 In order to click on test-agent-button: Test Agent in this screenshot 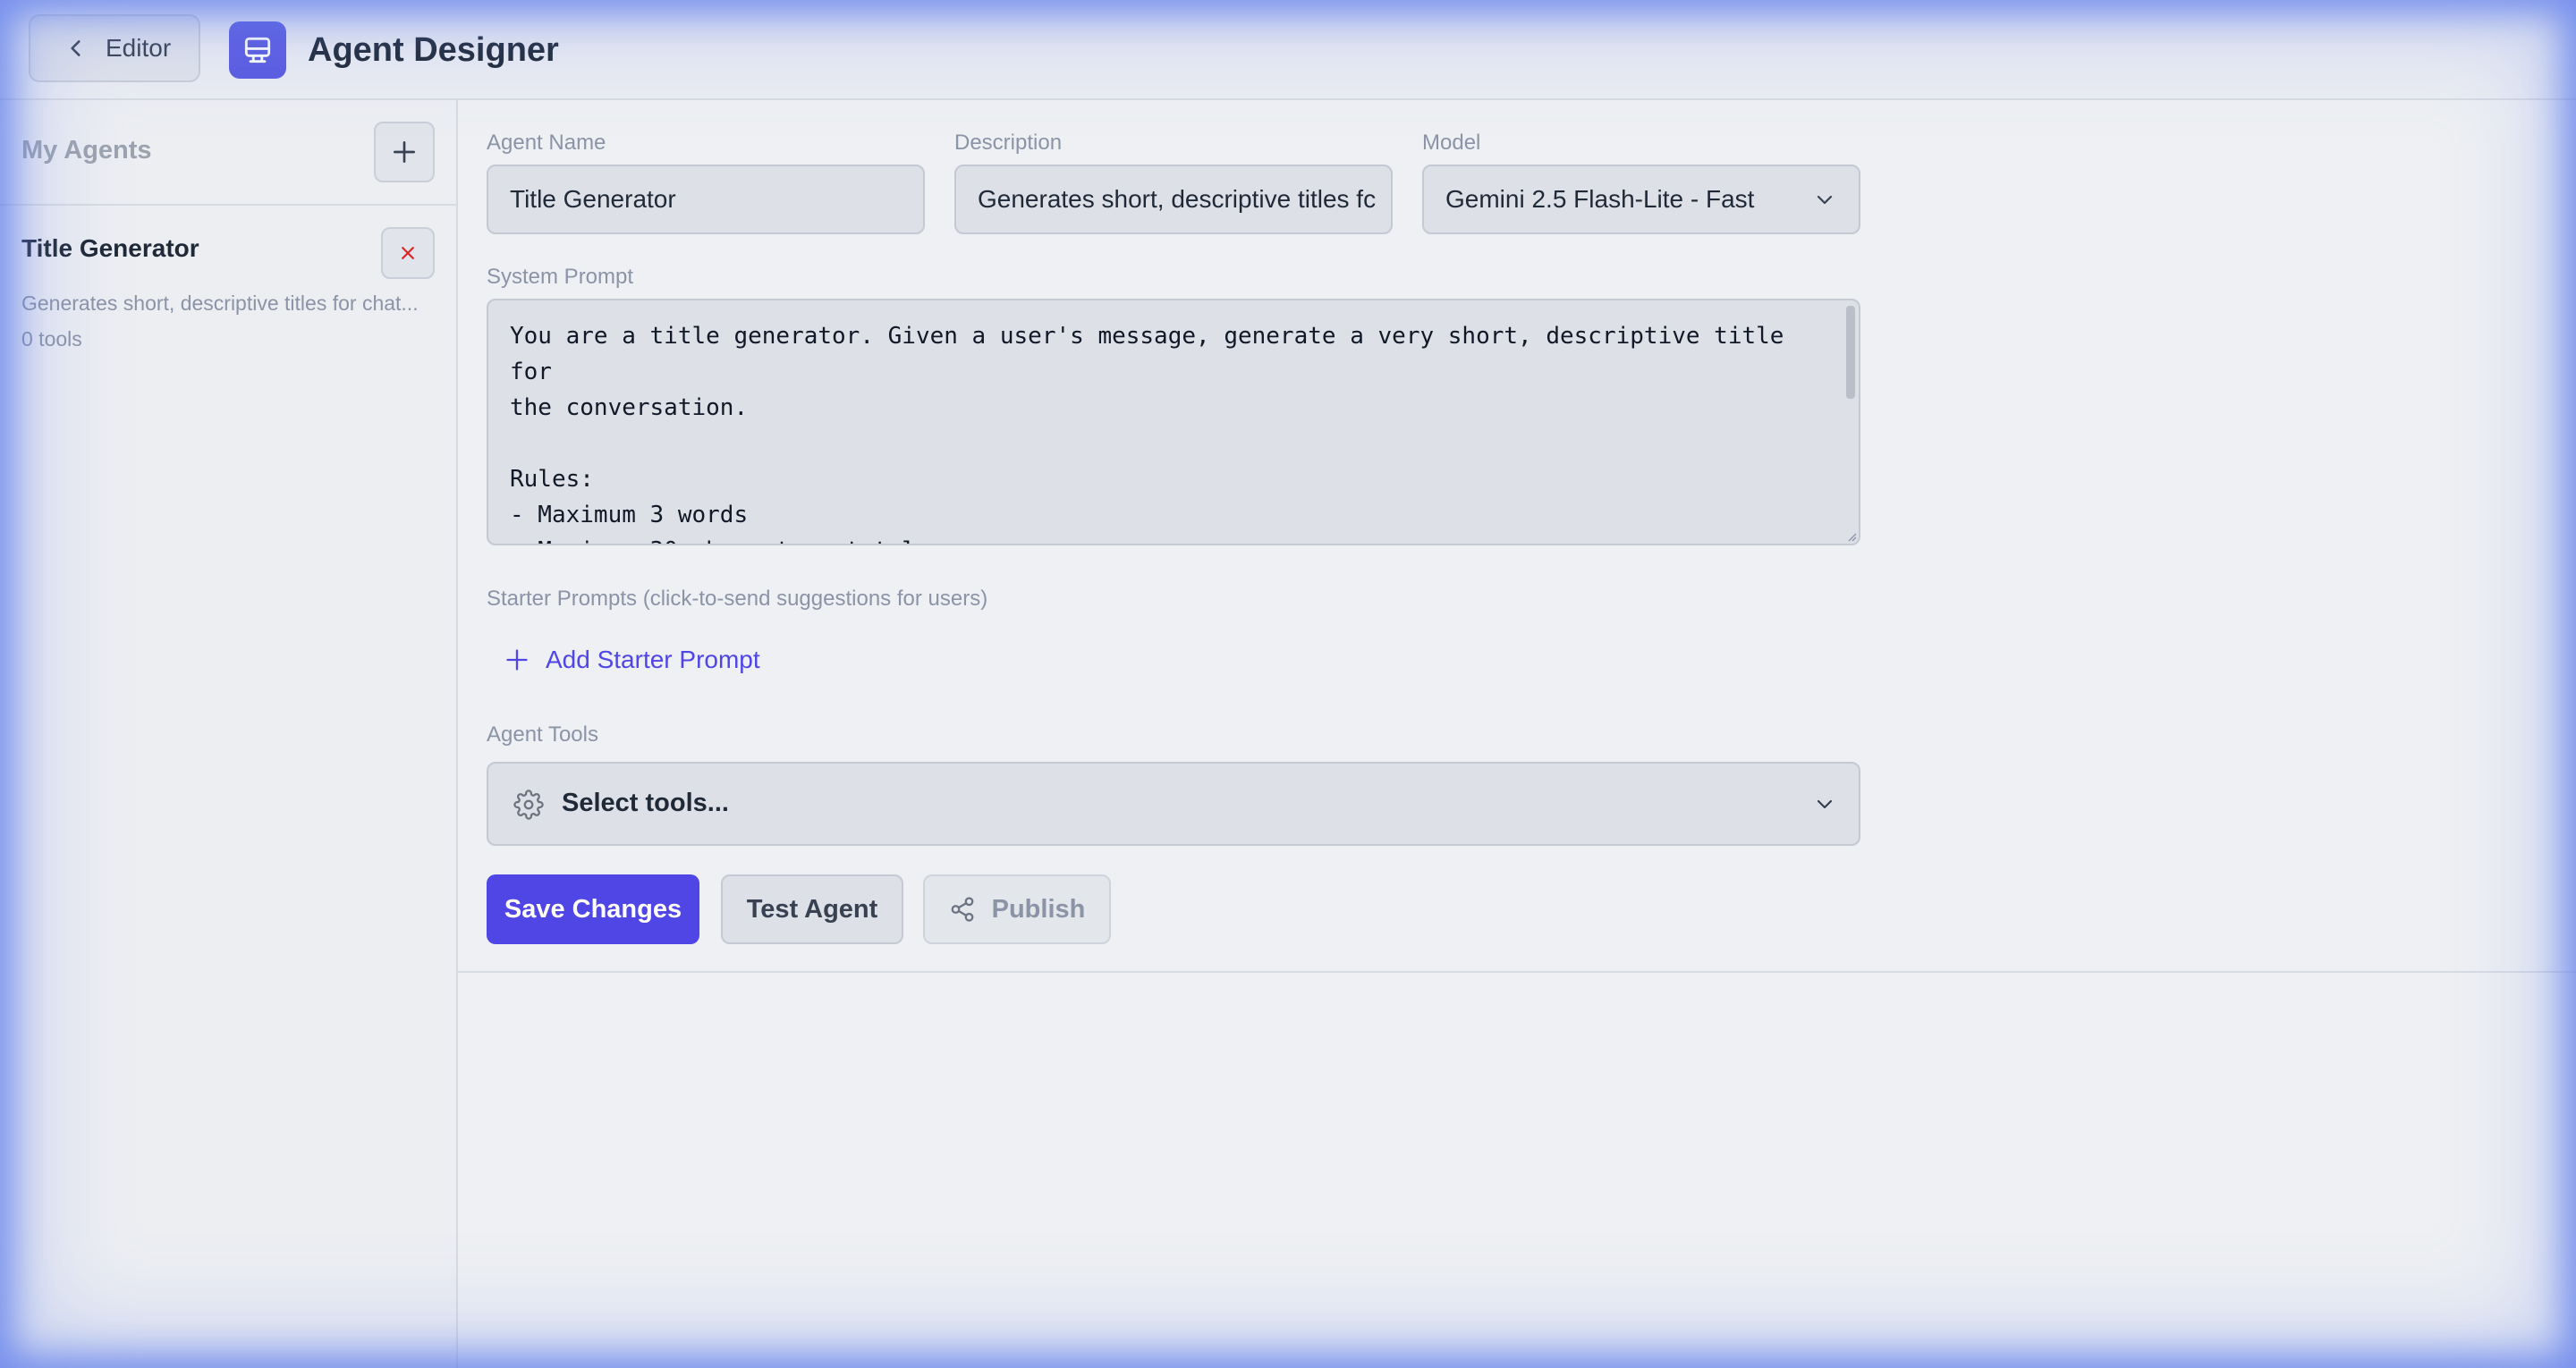, I will do `click(812, 909)`.